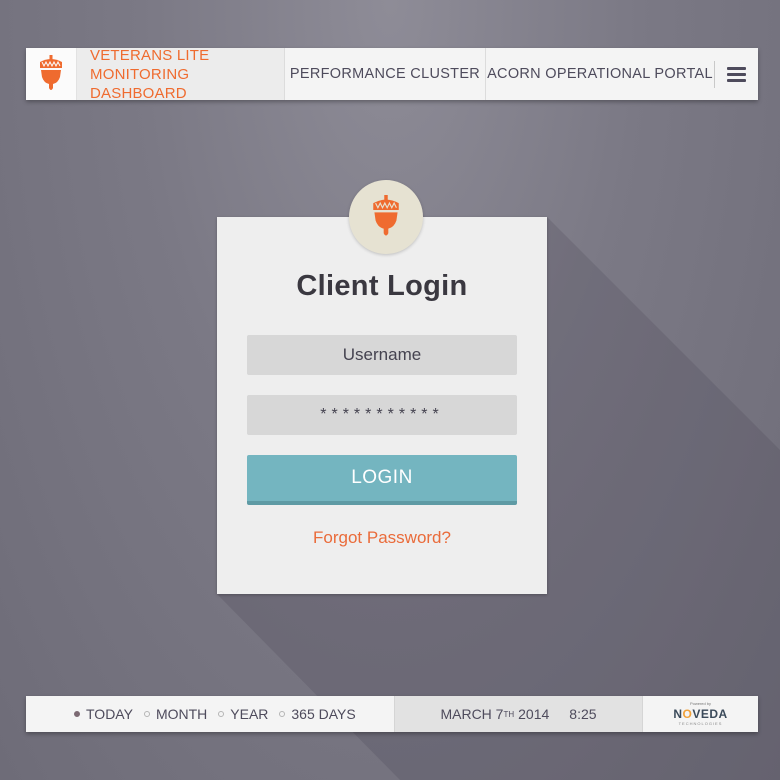 The image size is (780, 780). I want to click on login-button: LOGIN, so click(382, 480).